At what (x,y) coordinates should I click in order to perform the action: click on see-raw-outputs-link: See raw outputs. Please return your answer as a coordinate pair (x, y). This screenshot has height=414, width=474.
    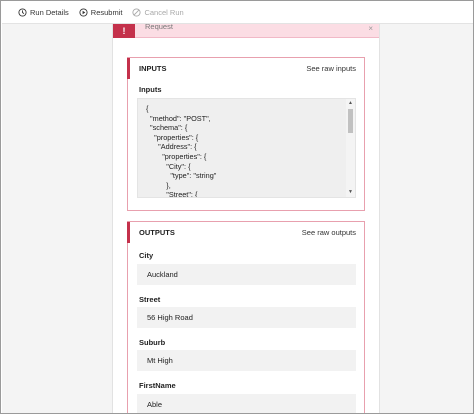
    Looking at the image, I should click on (329, 232).